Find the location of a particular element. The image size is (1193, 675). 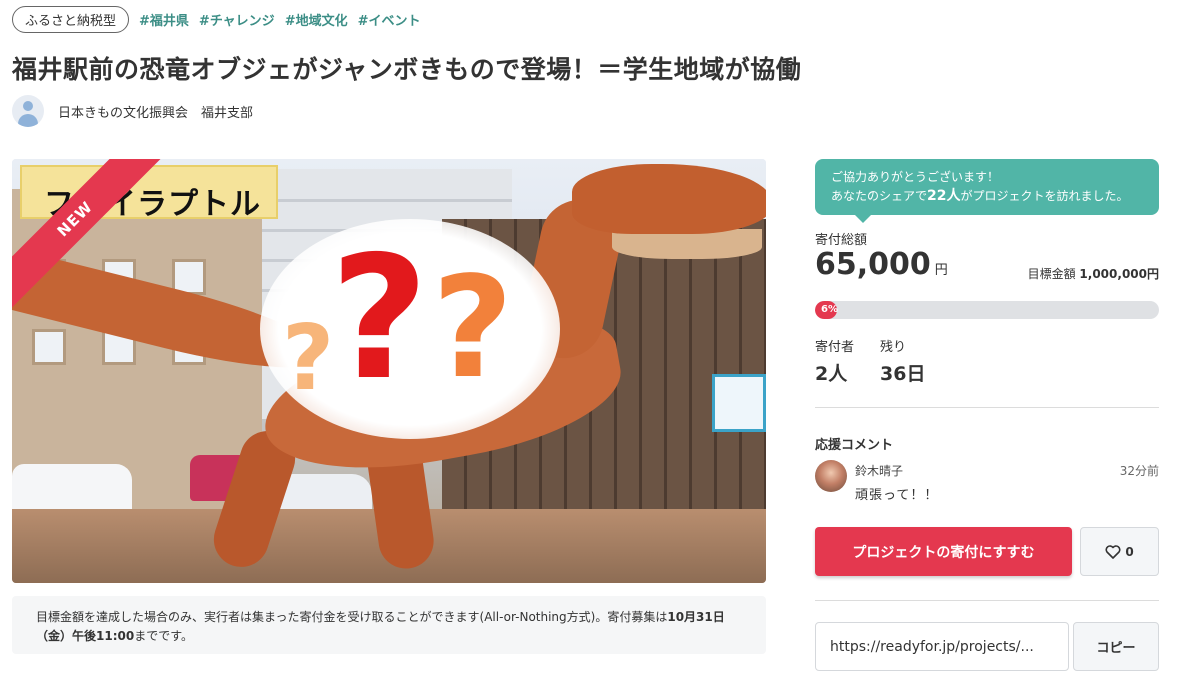

remaining-stat: 残り 36日 is located at coordinates (903, 362).